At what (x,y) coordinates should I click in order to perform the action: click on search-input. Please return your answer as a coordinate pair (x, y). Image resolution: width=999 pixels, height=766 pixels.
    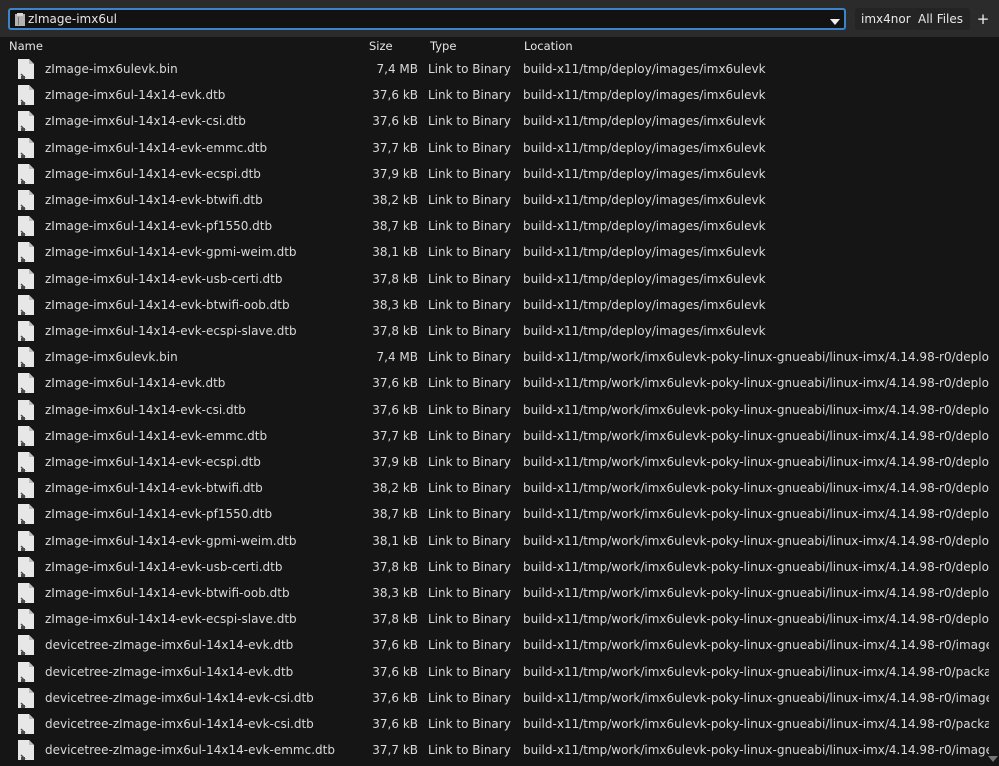
    Looking at the image, I should click on (423, 19).